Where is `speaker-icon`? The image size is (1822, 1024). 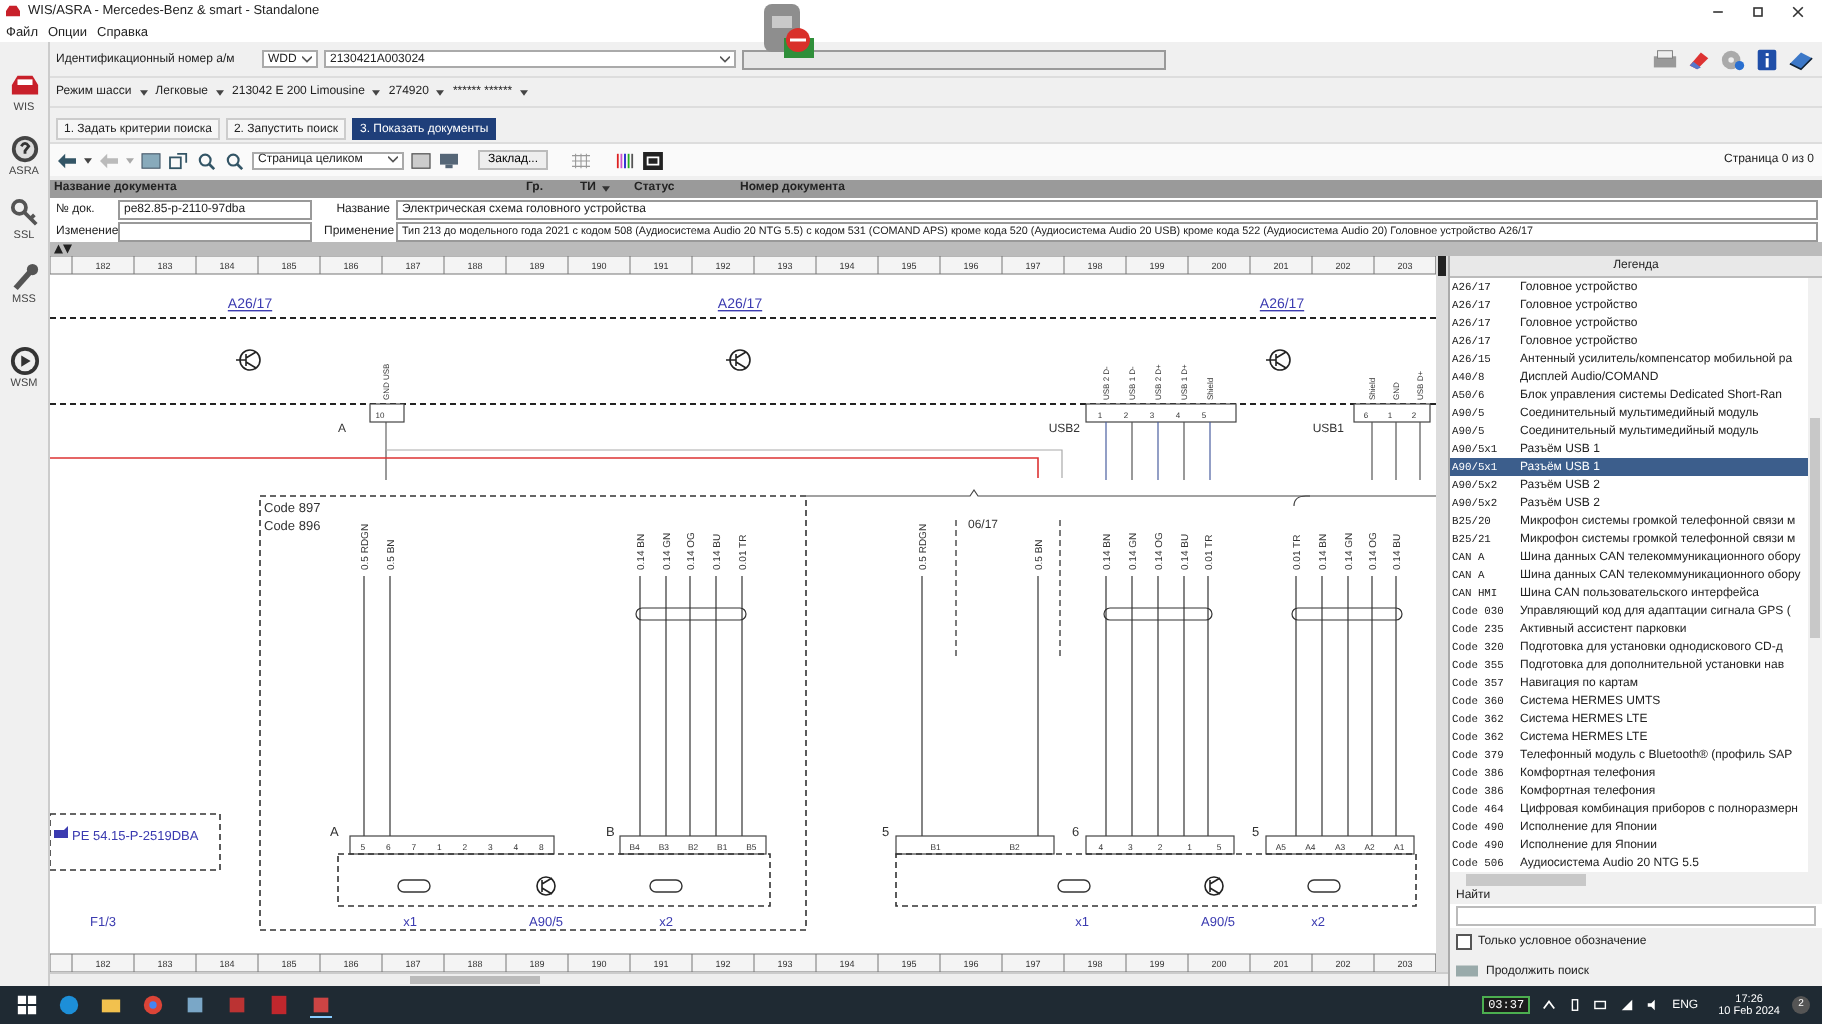
speaker-icon is located at coordinates (1653, 1005).